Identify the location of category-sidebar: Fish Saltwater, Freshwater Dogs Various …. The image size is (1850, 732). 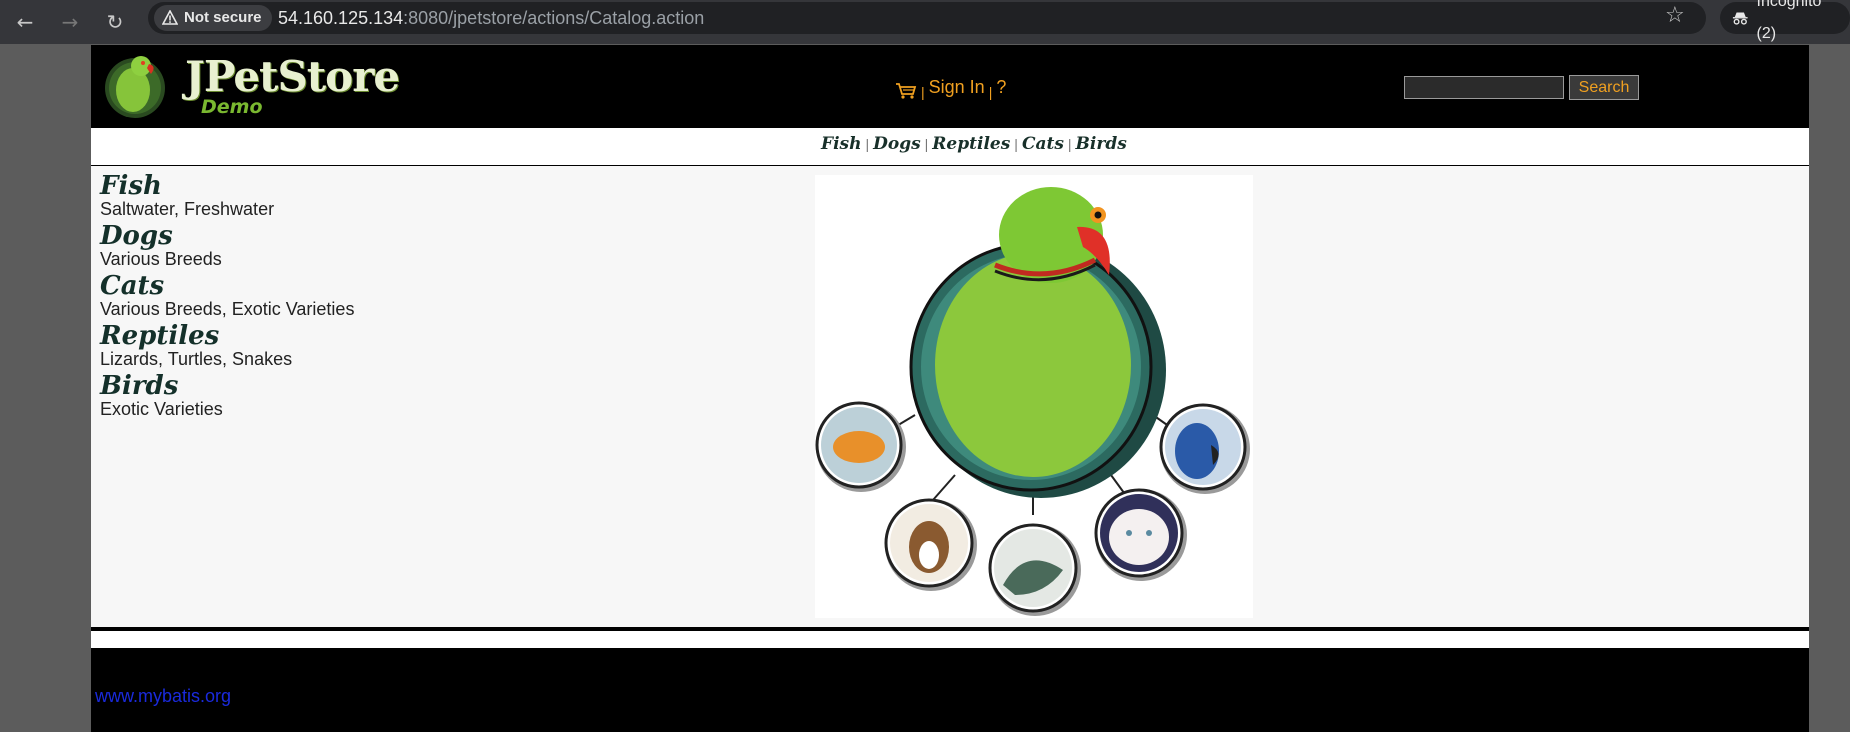
(227, 298).